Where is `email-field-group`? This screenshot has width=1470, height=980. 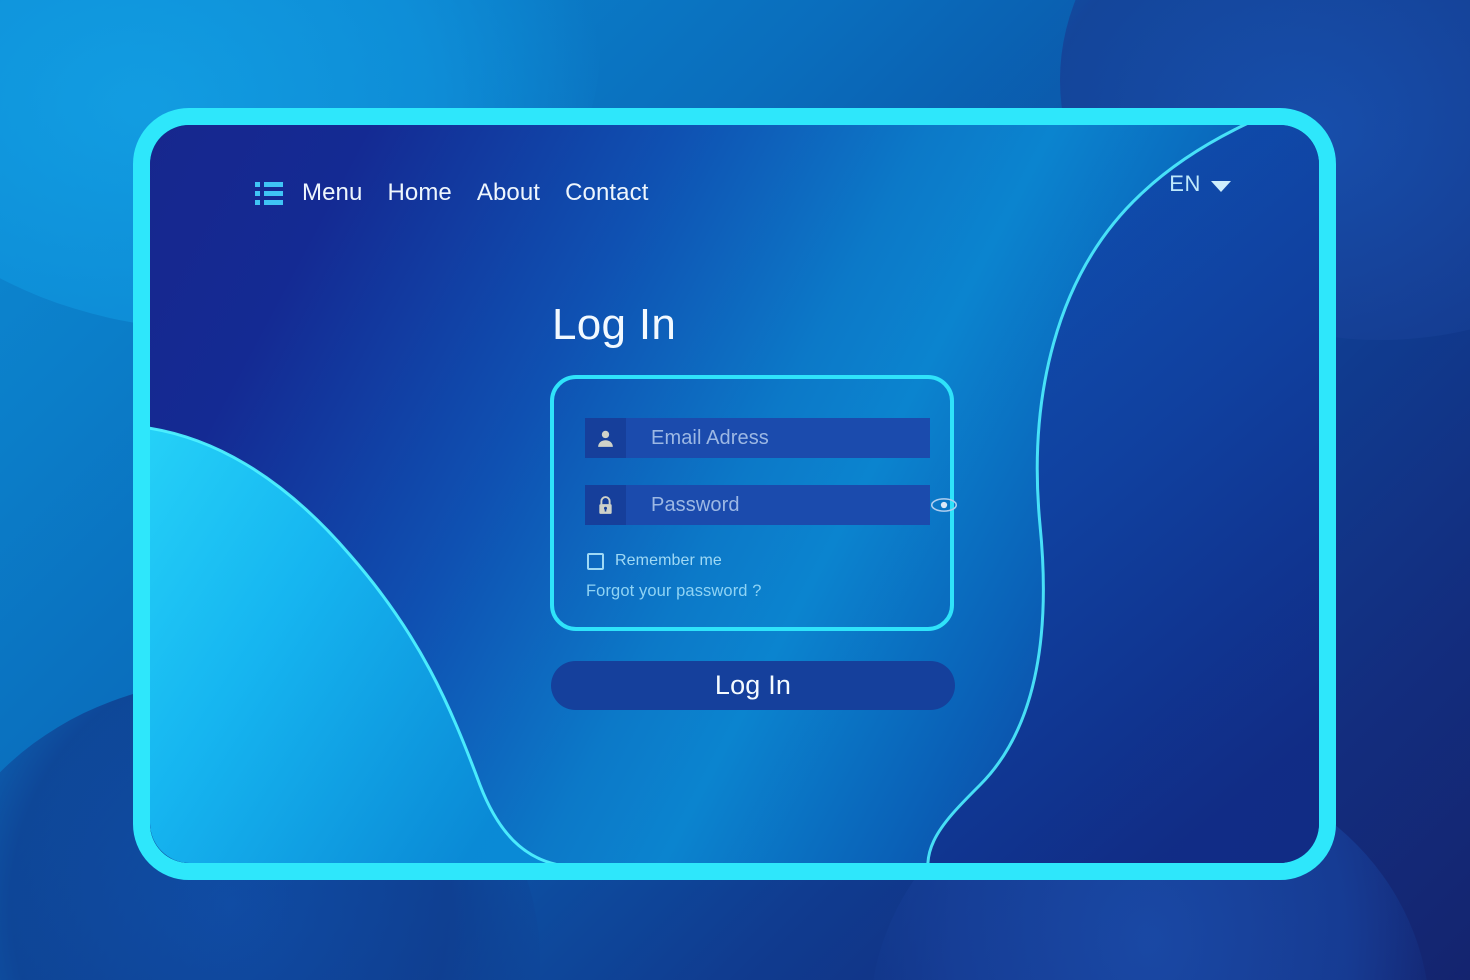
email-field-group is located at coordinates (757, 438).